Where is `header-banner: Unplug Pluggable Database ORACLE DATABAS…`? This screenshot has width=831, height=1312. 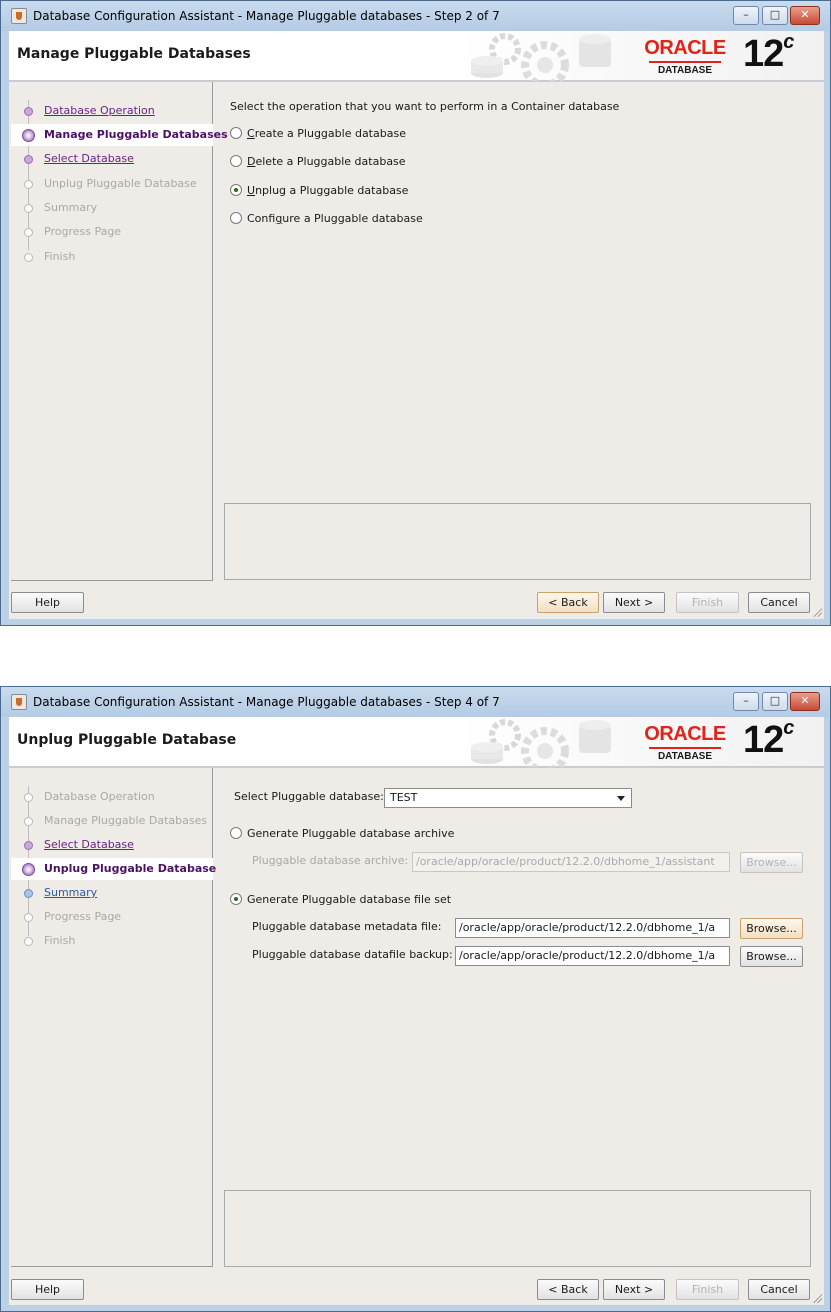
header-banner: Unplug Pluggable Database ORACLE DATABAS… is located at coordinates (416, 742).